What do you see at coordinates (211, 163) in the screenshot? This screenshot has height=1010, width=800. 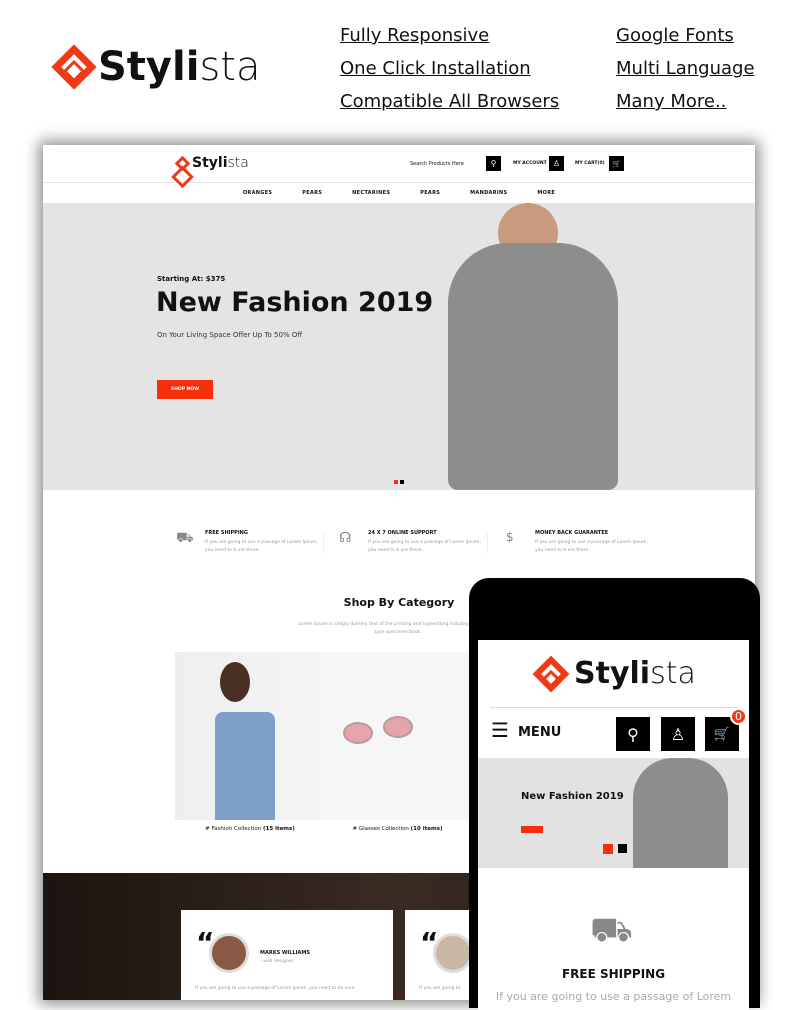 I see `desktop-logo: Stylista` at bounding box center [211, 163].